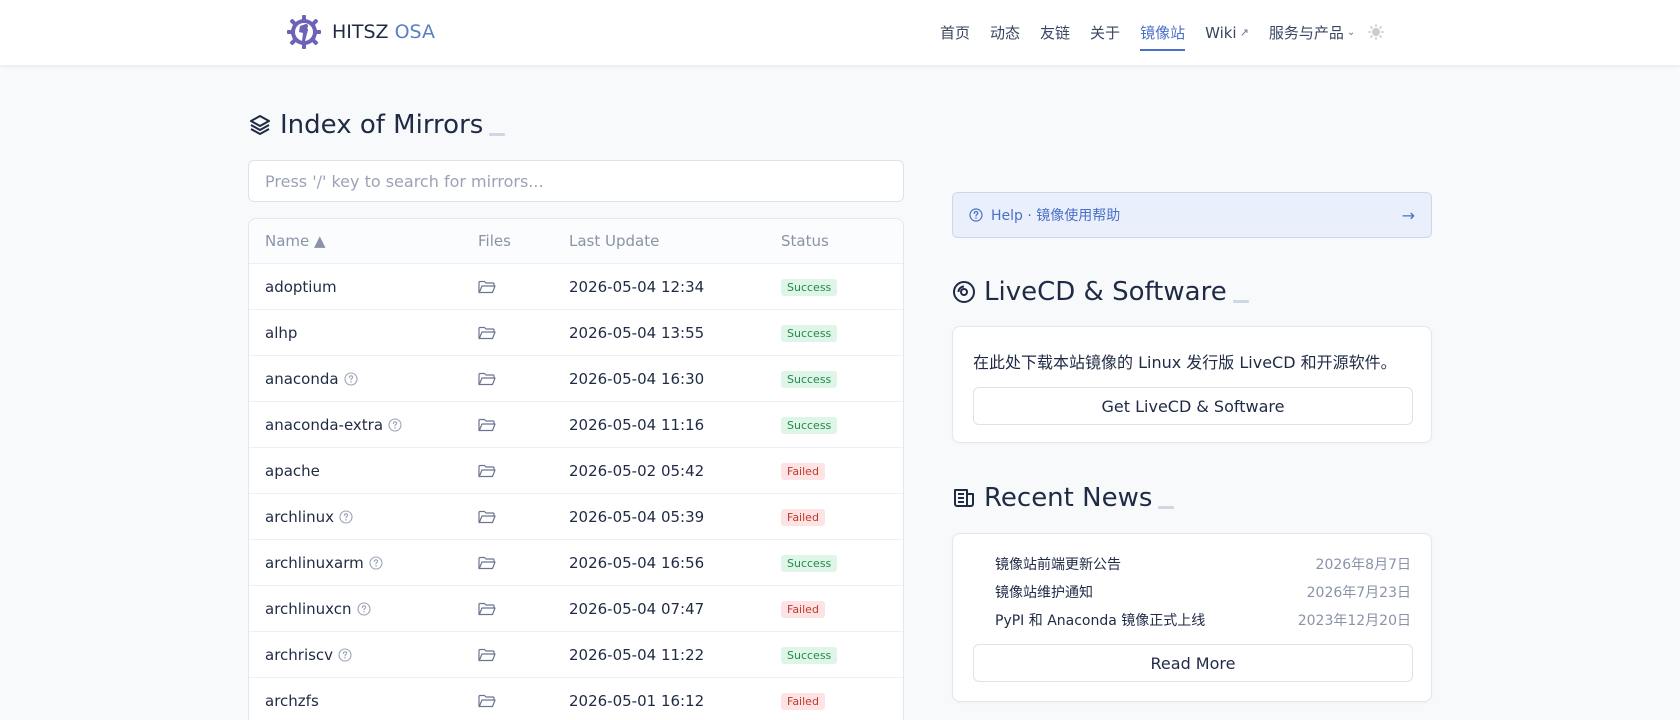 This screenshot has width=1680, height=720. What do you see at coordinates (637, 562) in the screenshot?
I see `last-update-cell: 2026-05-04 16:56` at bounding box center [637, 562].